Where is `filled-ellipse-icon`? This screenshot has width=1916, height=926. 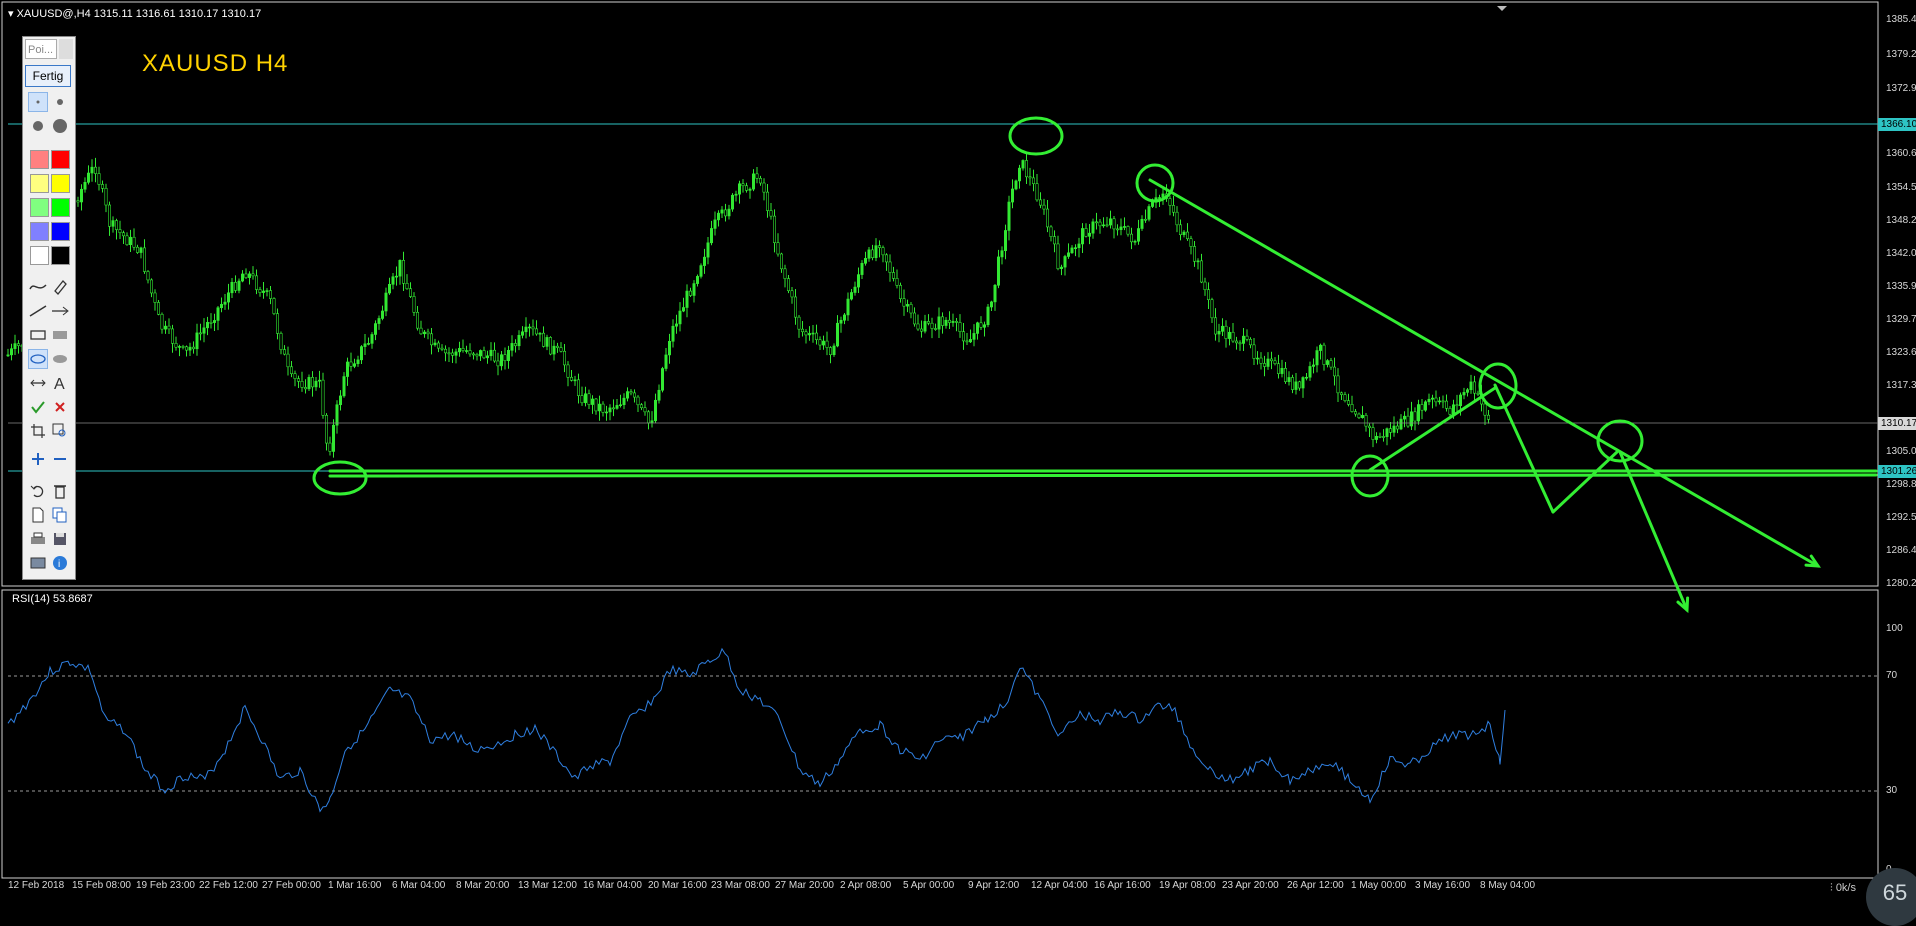 filled-ellipse-icon is located at coordinates (60, 359).